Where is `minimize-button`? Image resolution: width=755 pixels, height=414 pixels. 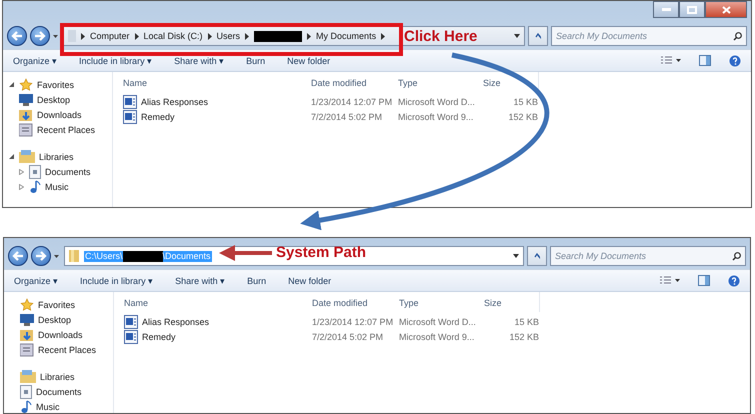
minimize-button is located at coordinates (666, 9).